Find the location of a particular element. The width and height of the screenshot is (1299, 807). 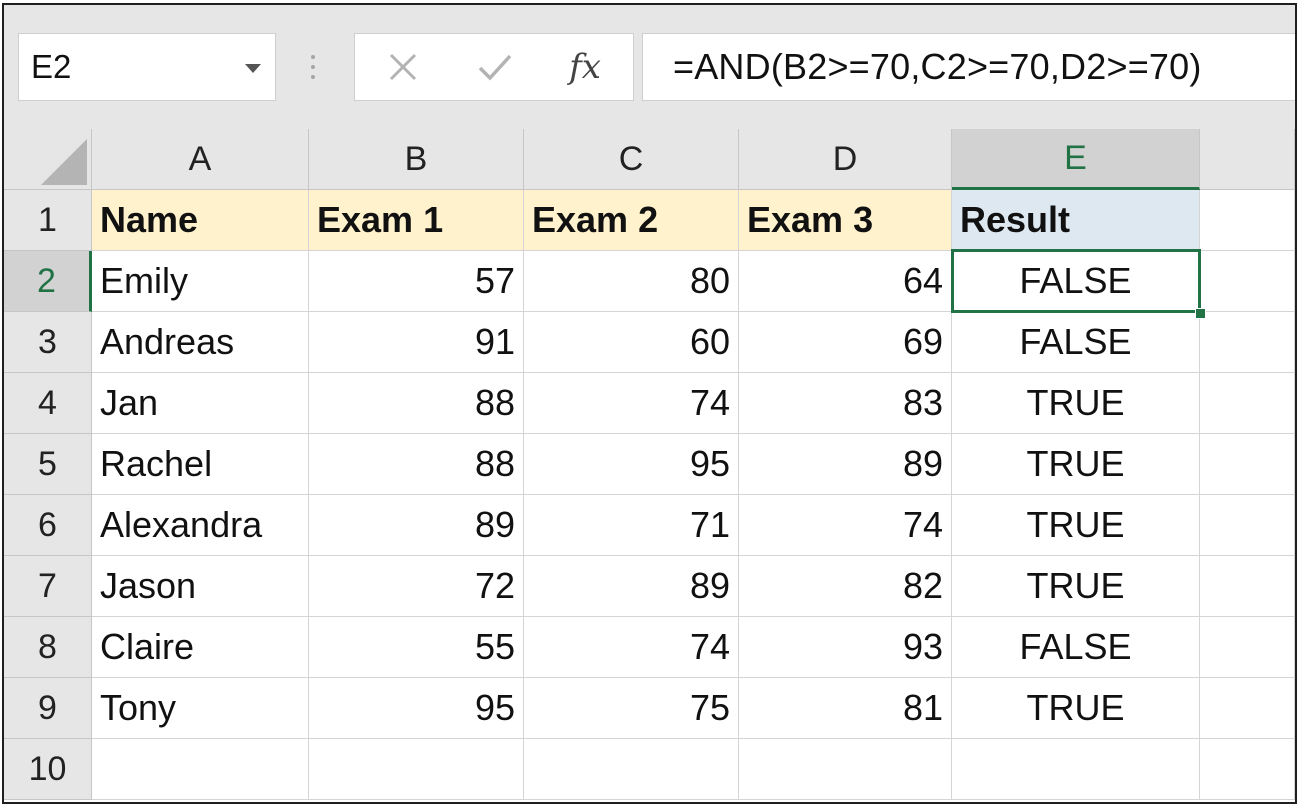

cell-b8: 55 is located at coordinates (416, 647).